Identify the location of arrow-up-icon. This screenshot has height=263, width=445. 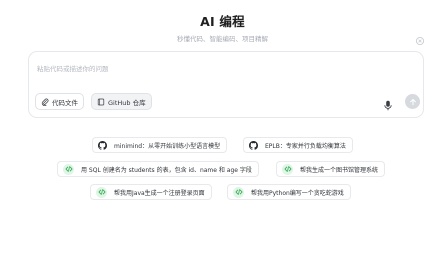
(412, 101).